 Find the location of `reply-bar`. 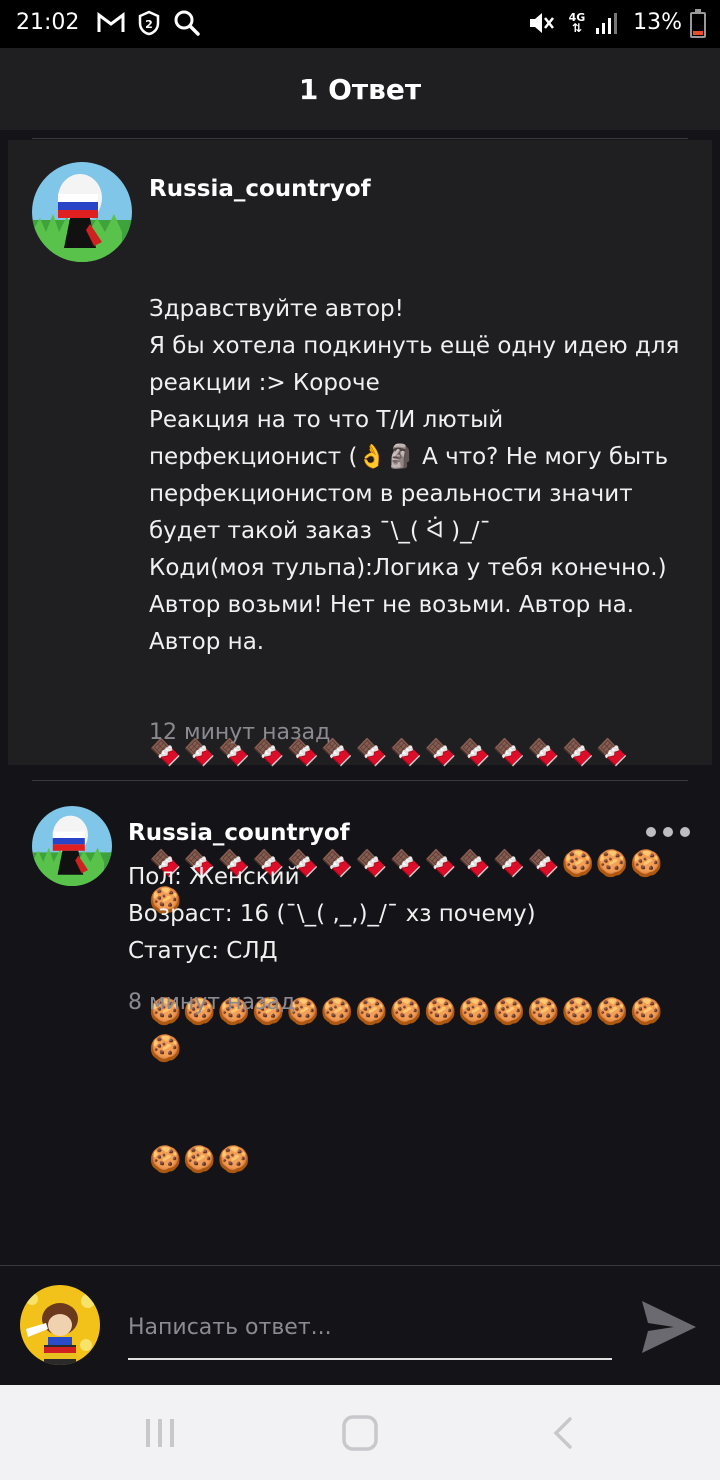

reply-bar is located at coordinates (360, 1325).